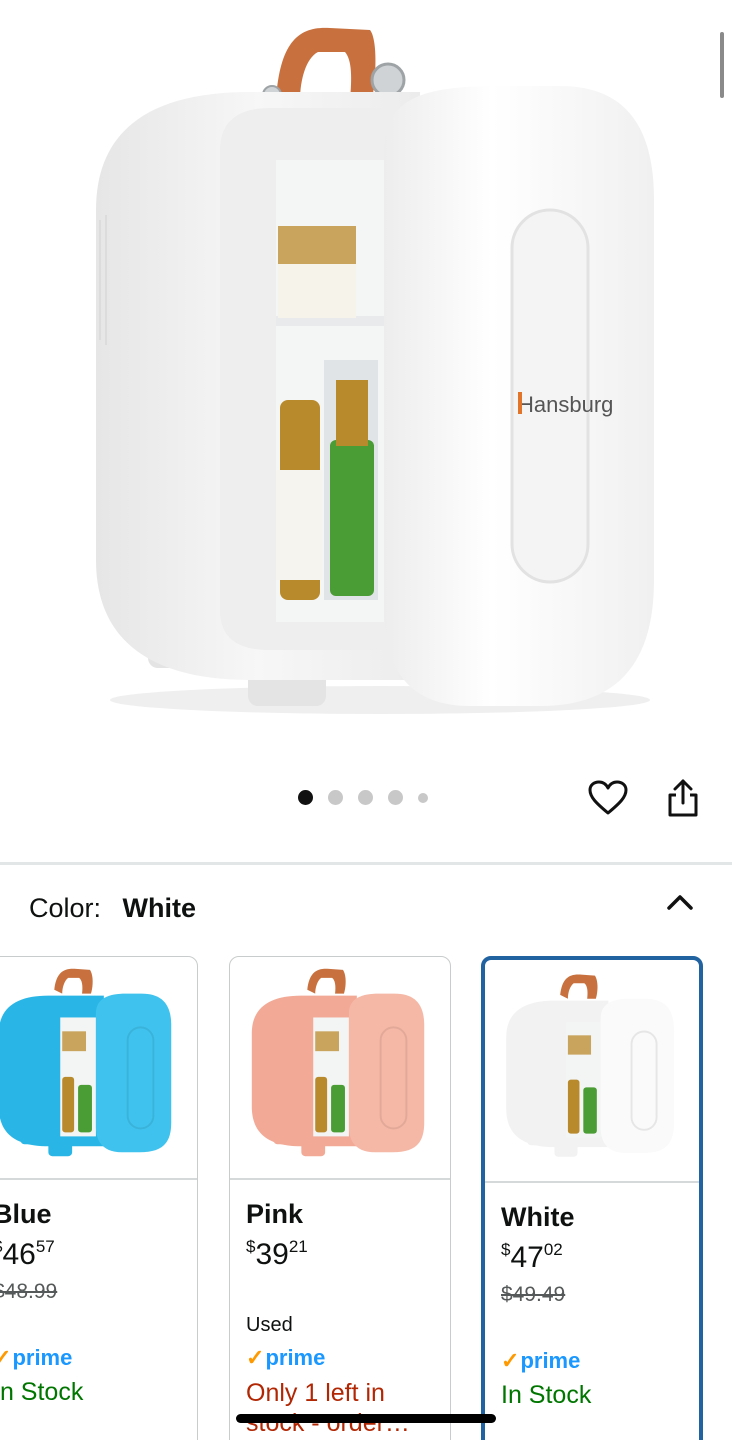  What do you see at coordinates (29, 1291) in the screenshot?
I see `list-price: $48.99` at bounding box center [29, 1291].